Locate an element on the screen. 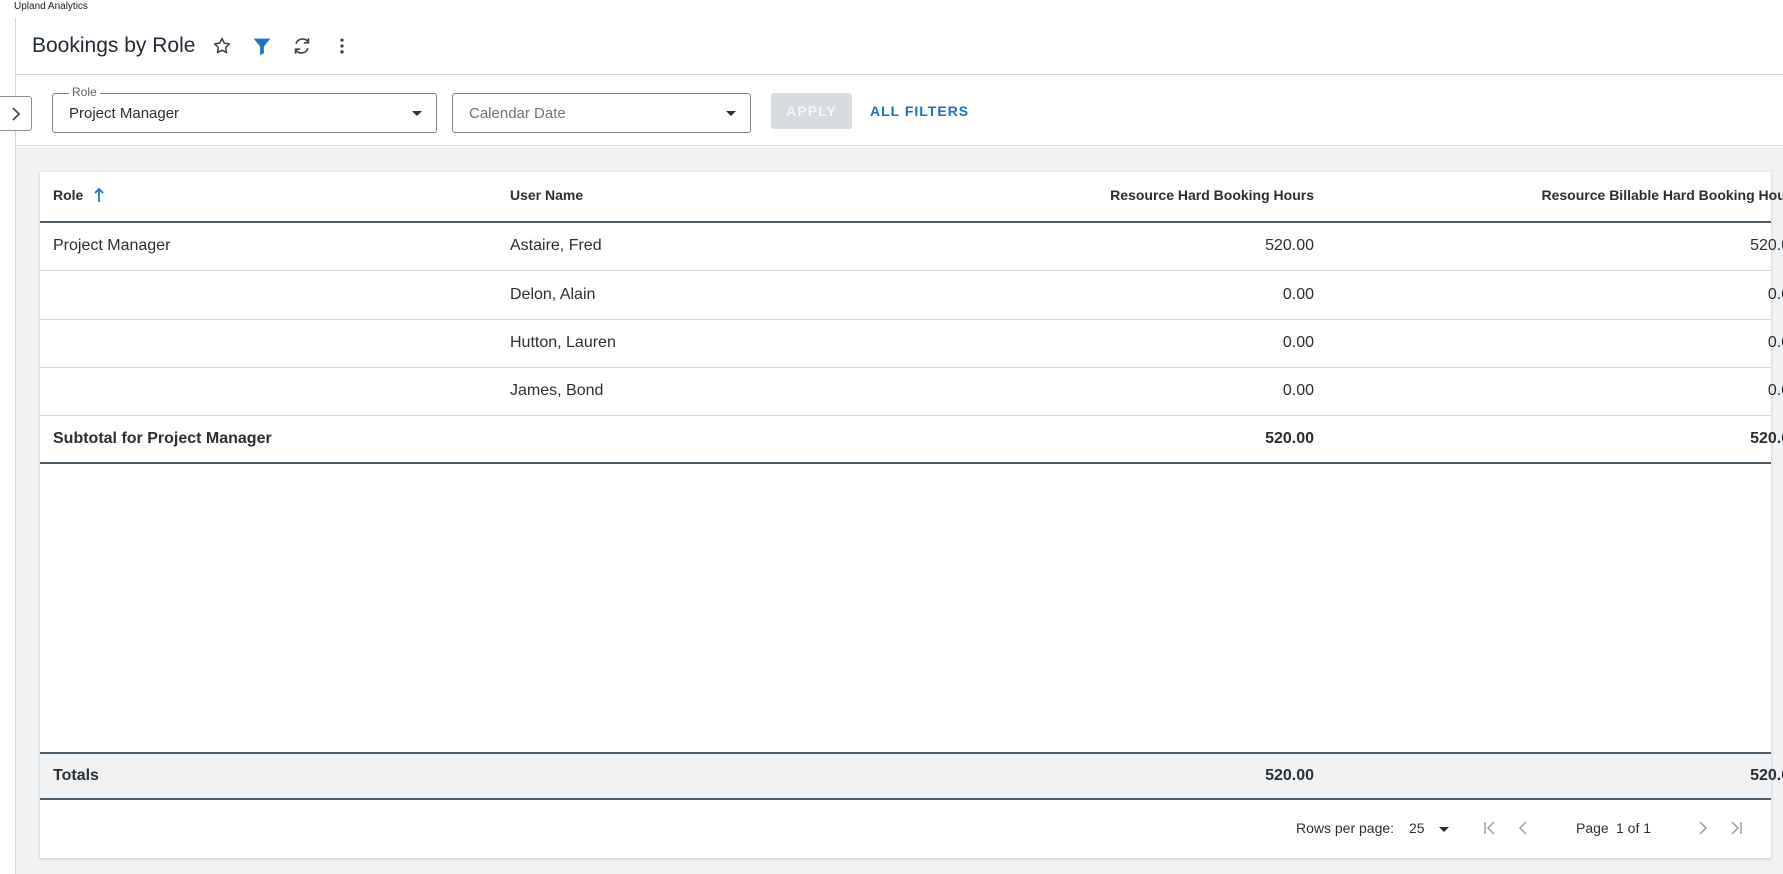  pagination: Rows per page: 25 Page 1 of 1 is located at coordinates (905, 829).